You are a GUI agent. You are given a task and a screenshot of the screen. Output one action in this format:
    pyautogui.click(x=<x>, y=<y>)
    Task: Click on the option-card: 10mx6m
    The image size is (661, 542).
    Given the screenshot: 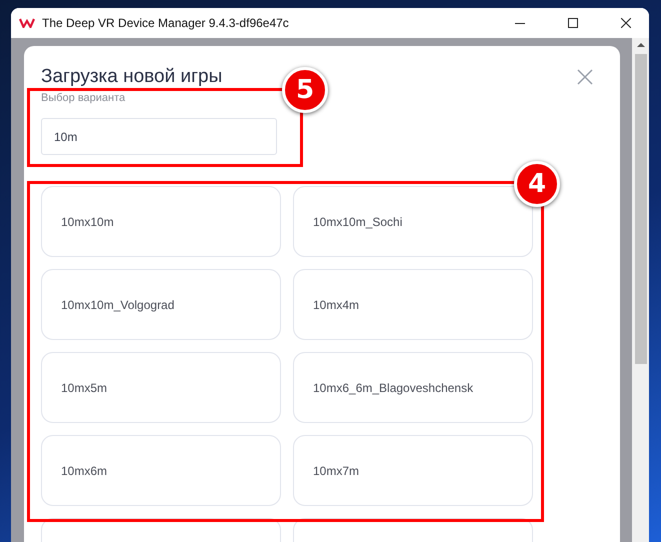 What is the action you would take?
    pyautogui.click(x=161, y=470)
    